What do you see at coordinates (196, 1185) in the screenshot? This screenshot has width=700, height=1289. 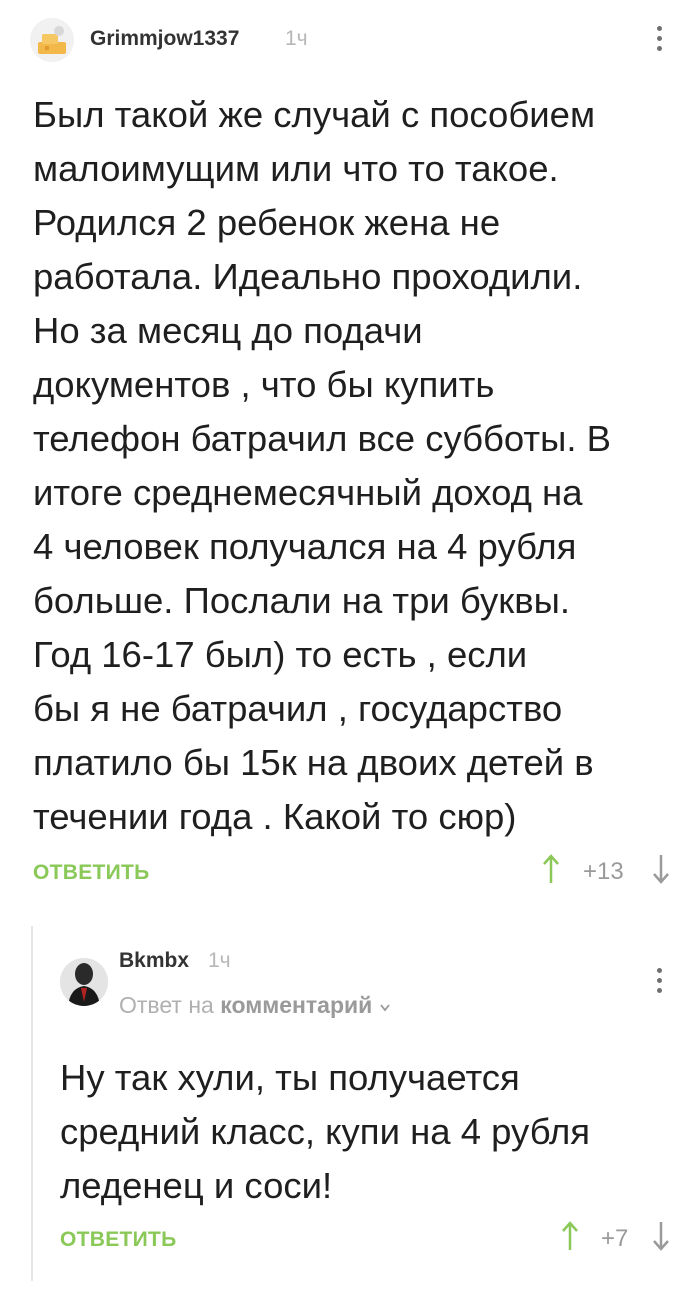 I see `reply-line: леденец и соси!` at bounding box center [196, 1185].